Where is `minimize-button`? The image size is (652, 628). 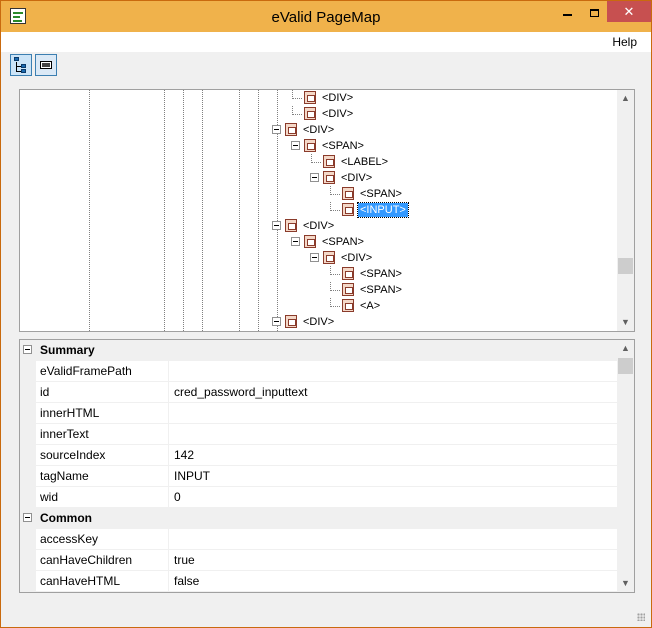
minimize-button is located at coordinates (567, 11).